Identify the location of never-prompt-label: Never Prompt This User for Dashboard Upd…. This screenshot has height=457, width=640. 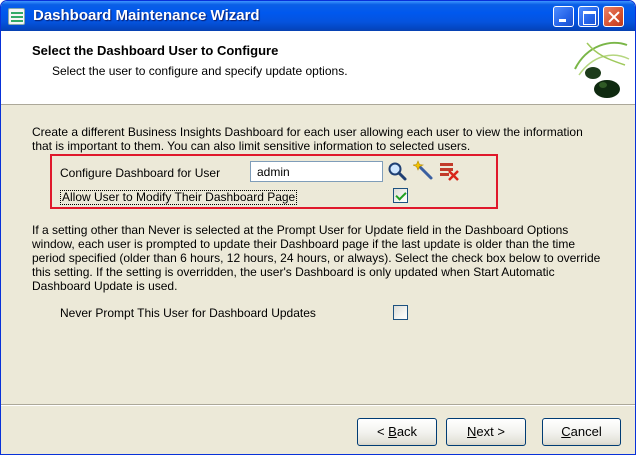
(188, 313).